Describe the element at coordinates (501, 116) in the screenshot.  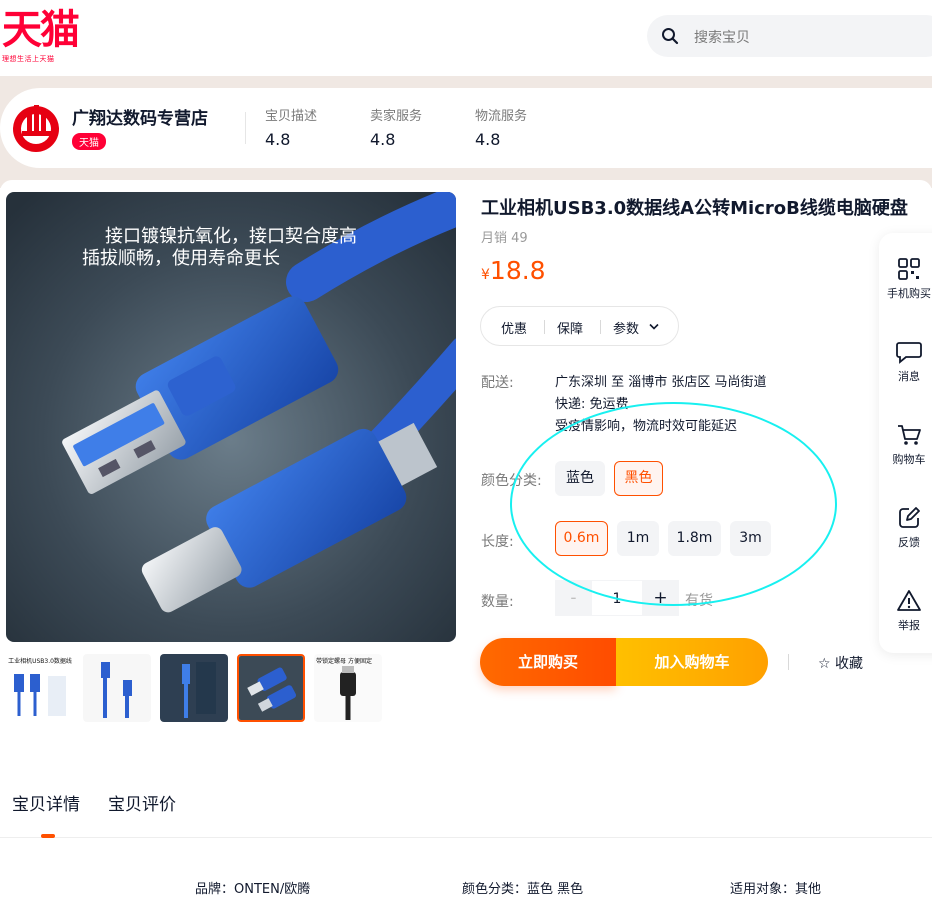
I see `score-label: 物流服务` at that location.